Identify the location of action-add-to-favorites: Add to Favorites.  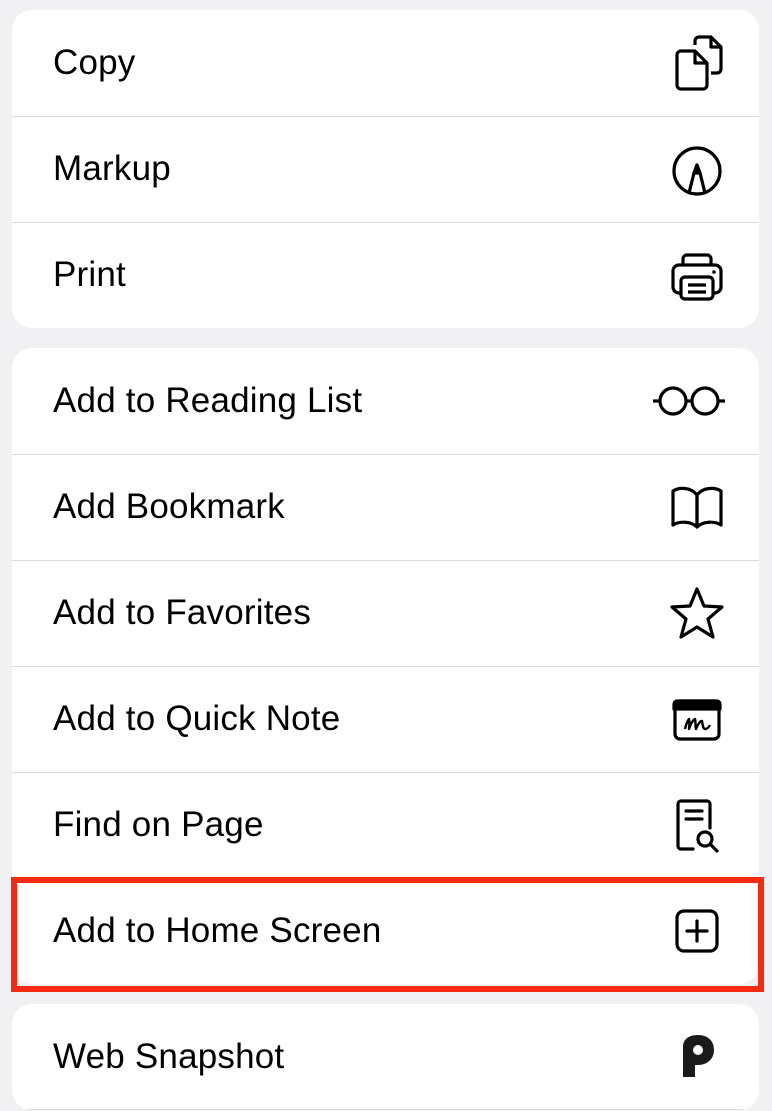
(385, 613).